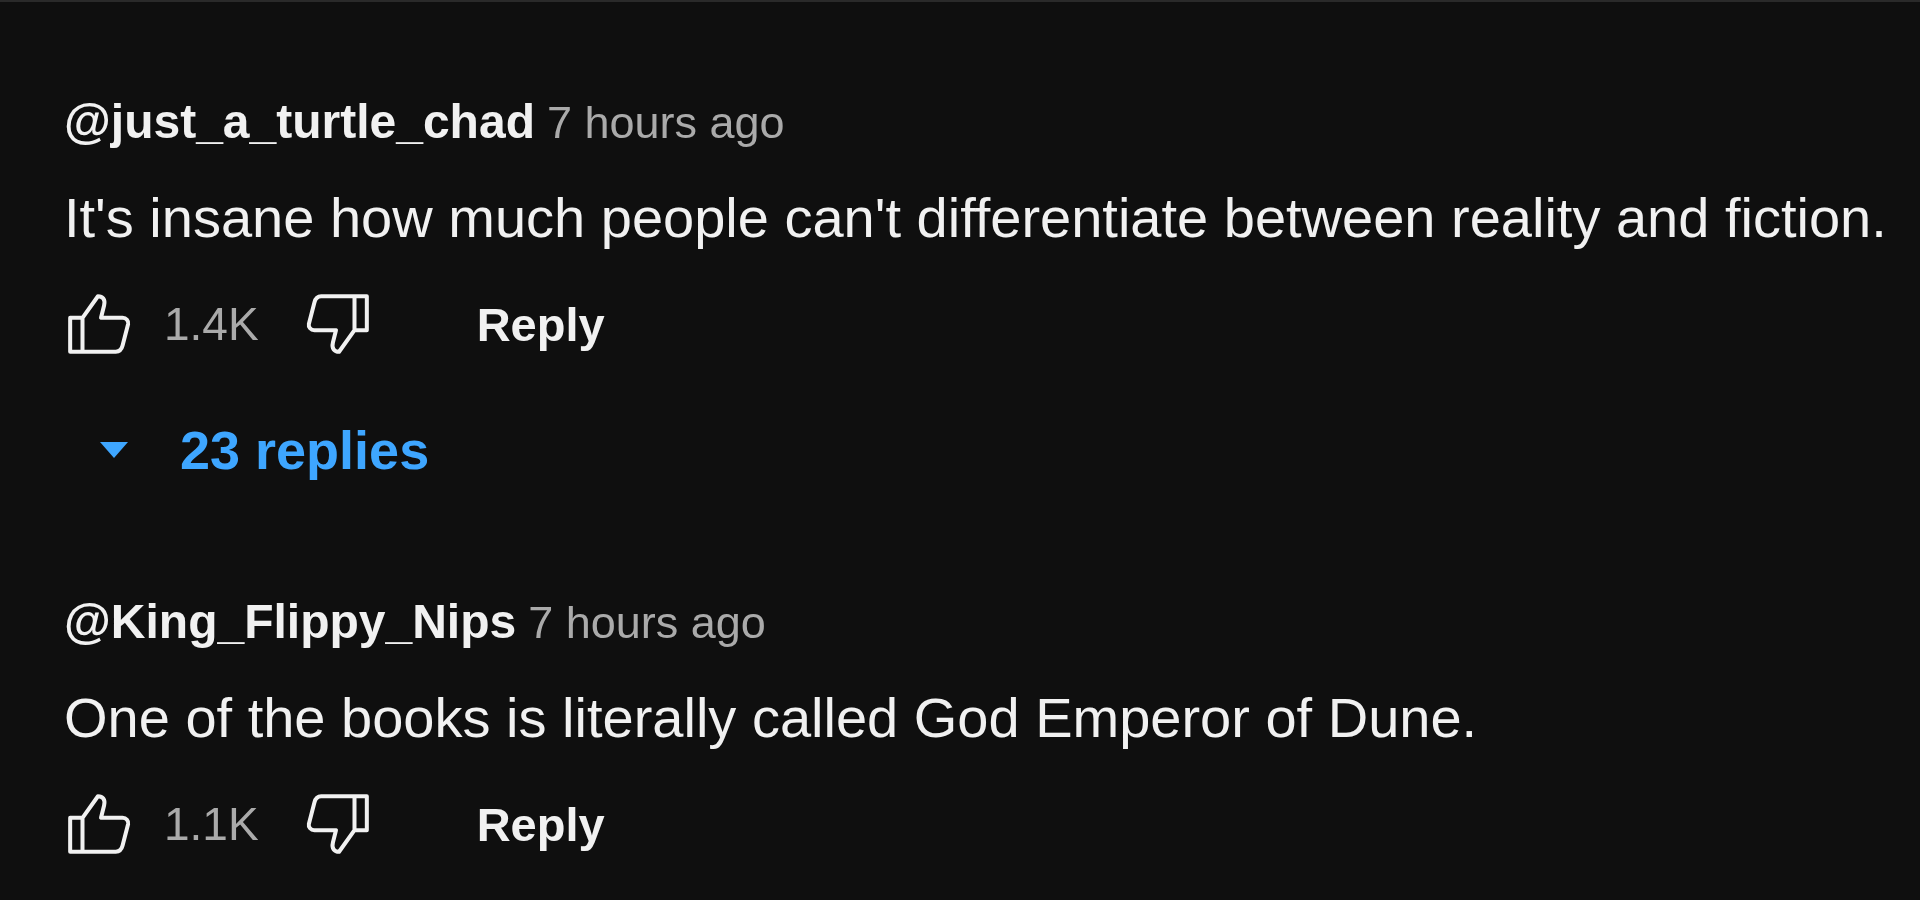  Describe the element at coordinates (299, 122) in the screenshot. I see `comment-author: @just_a_turtle_chad` at that location.